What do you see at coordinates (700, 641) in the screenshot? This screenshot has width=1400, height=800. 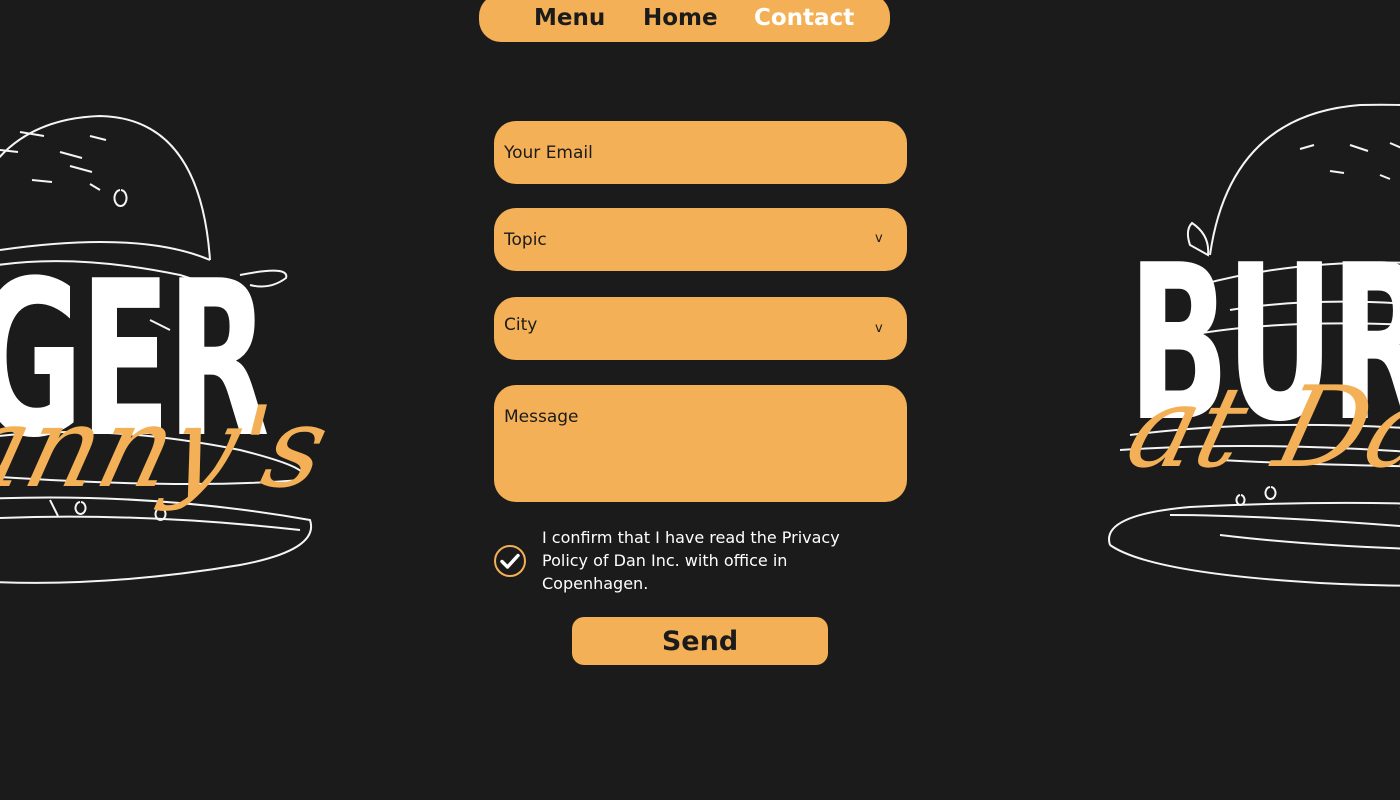 I see `send-button: Send` at bounding box center [700, 641].